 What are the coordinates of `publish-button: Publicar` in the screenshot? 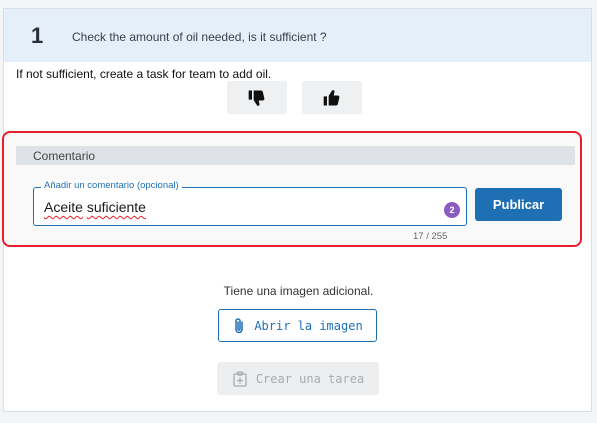 It's located at (518, 204).